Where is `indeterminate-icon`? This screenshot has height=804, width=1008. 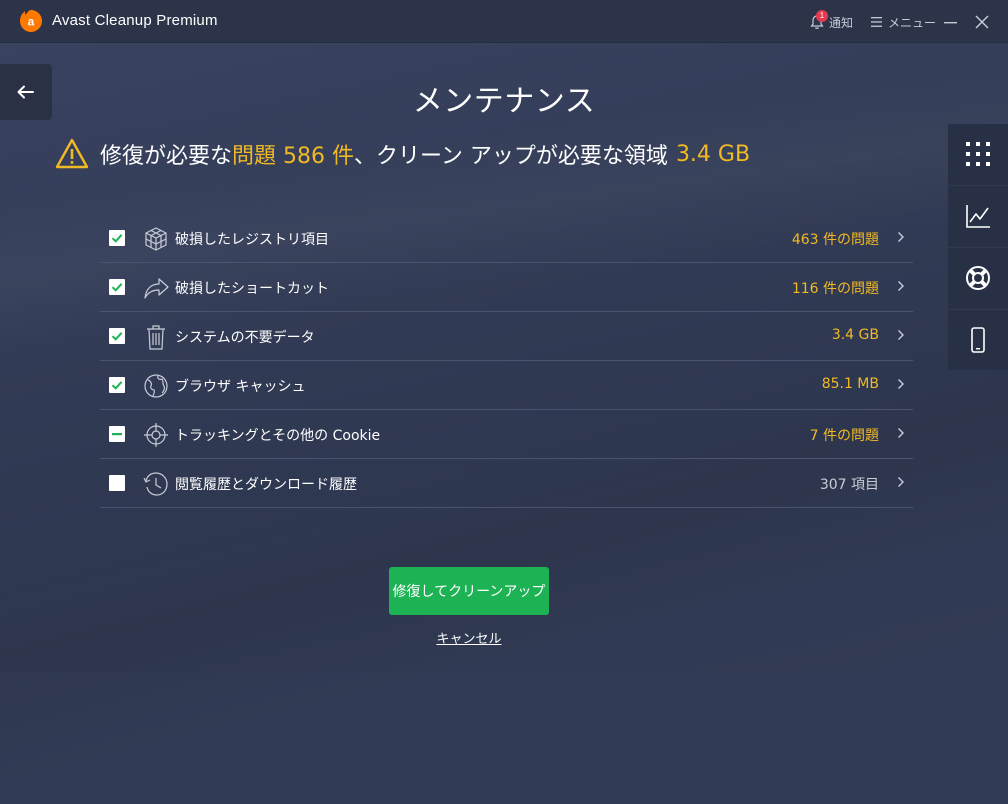 indeterminate-icon is located at coordinates (117, 434).